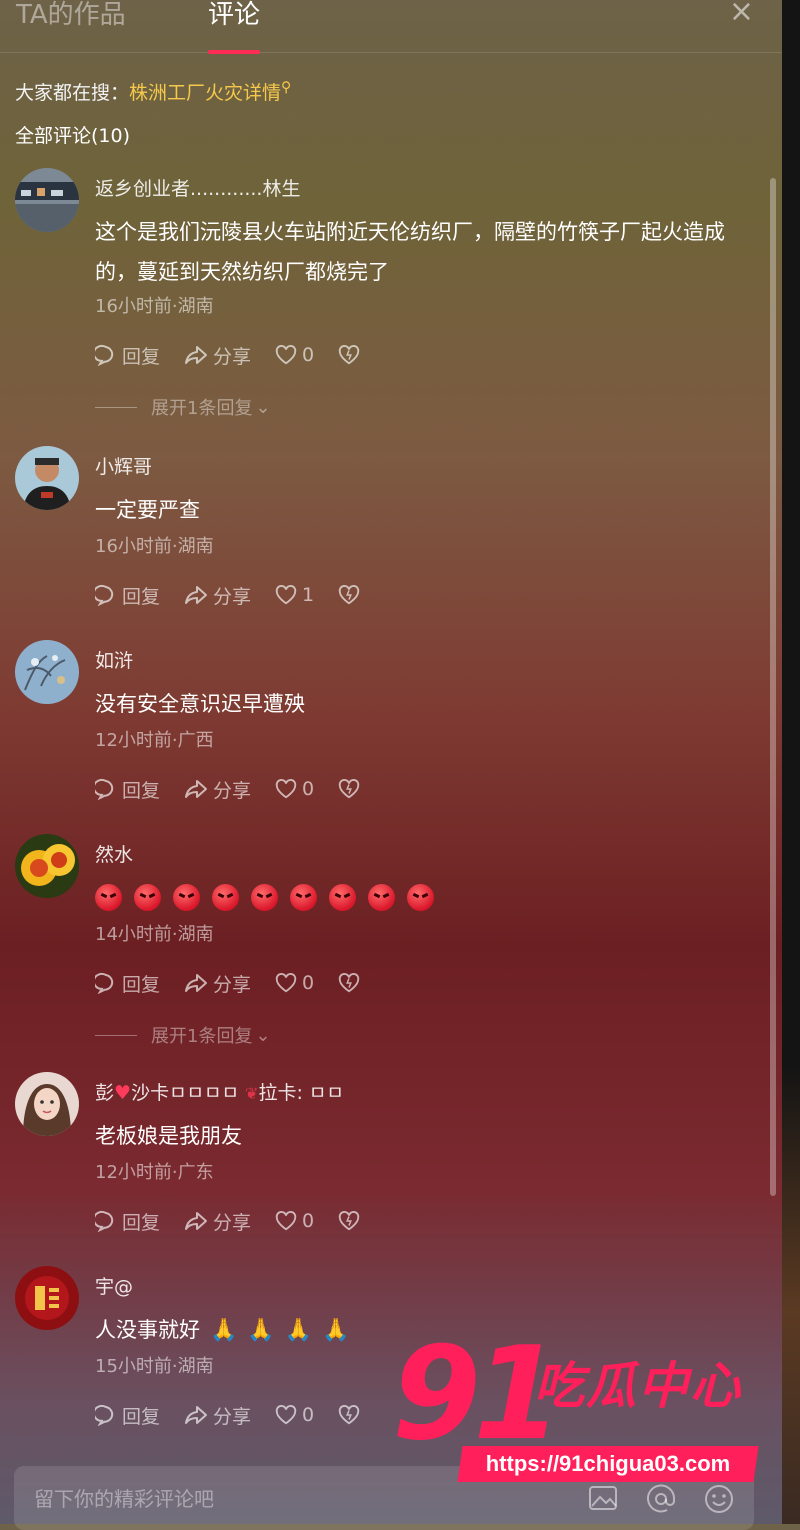 This screenshot has width=800, height=1530. Describe the element at coordinates (202, 1036) in the screenshot. I see `expand-replies-label: 展开1条回复` at that location.